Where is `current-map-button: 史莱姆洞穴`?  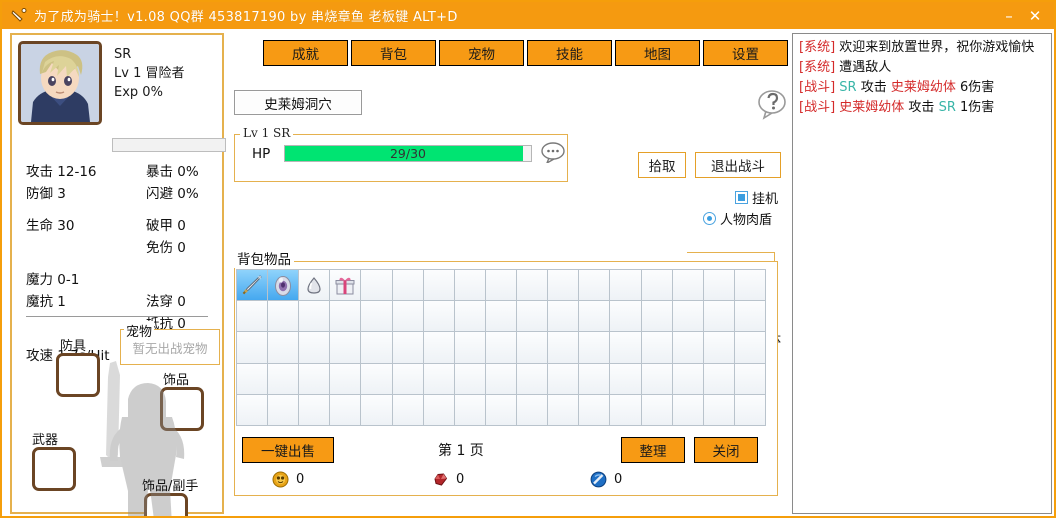 current-map-button: 史莱姆洞穴 is located at coordinates (298, 102).